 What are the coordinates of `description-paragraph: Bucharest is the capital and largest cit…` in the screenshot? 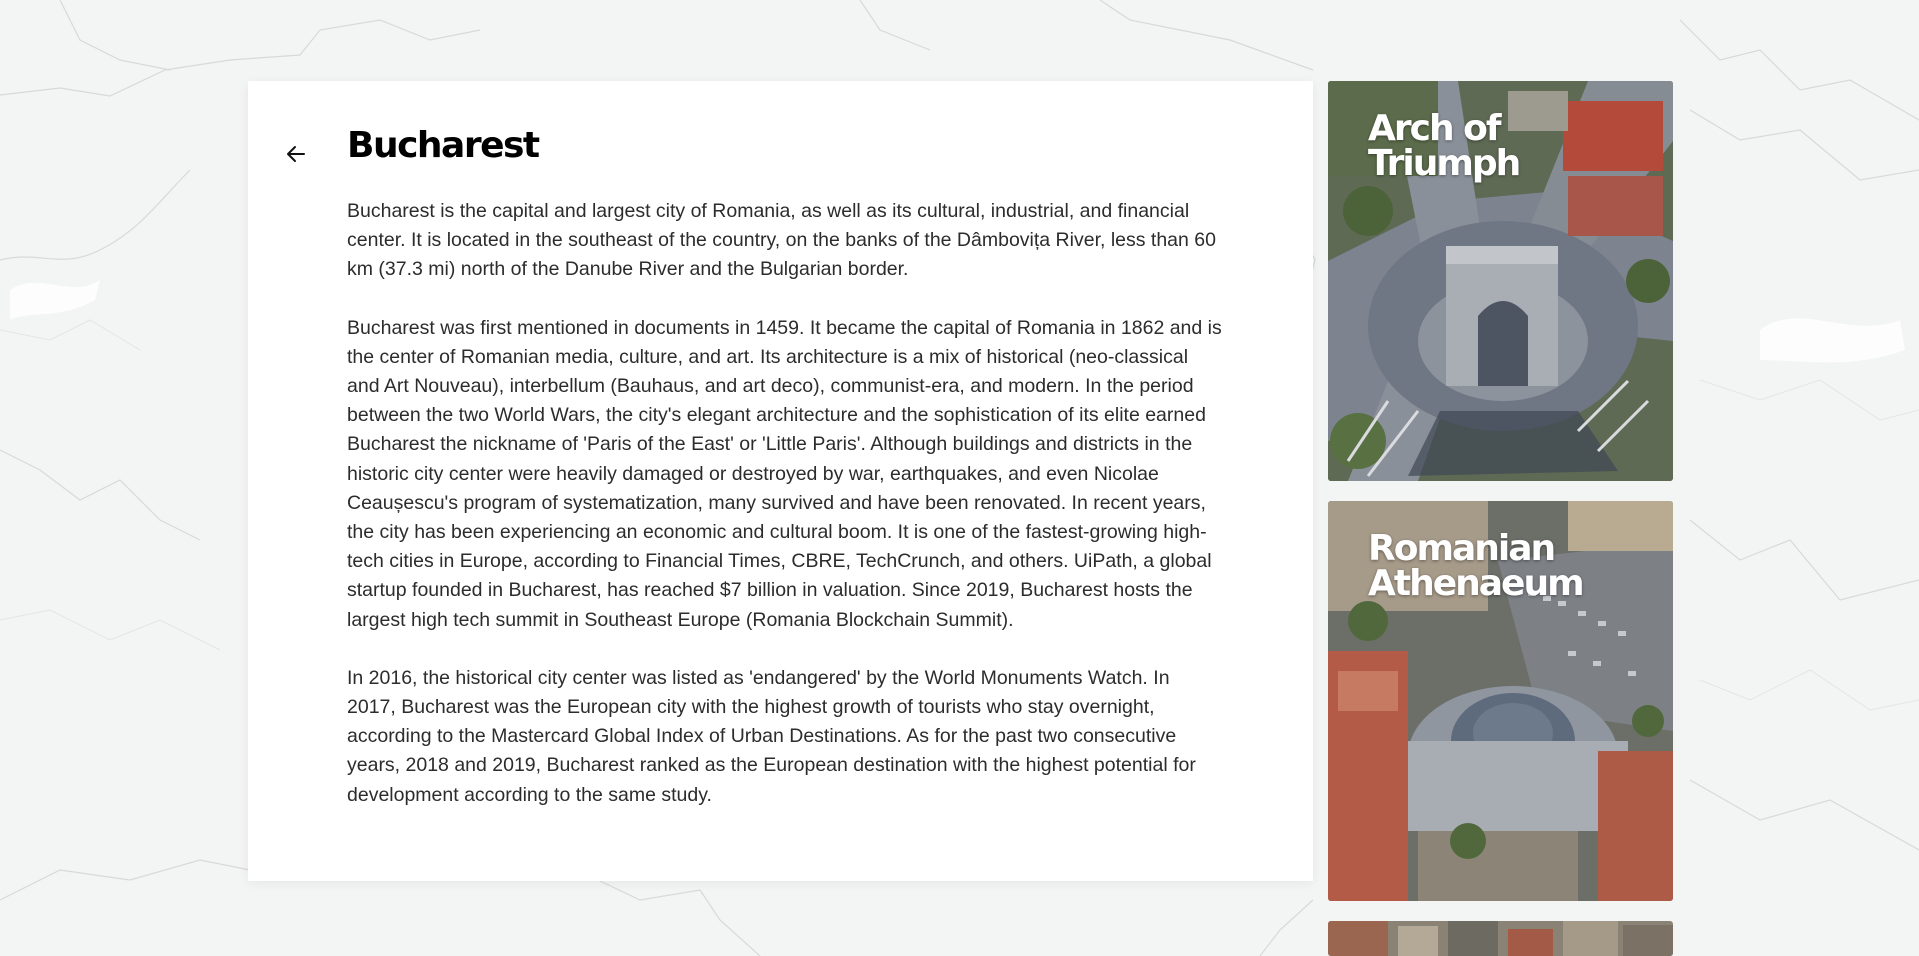 It's located at (781, 240).